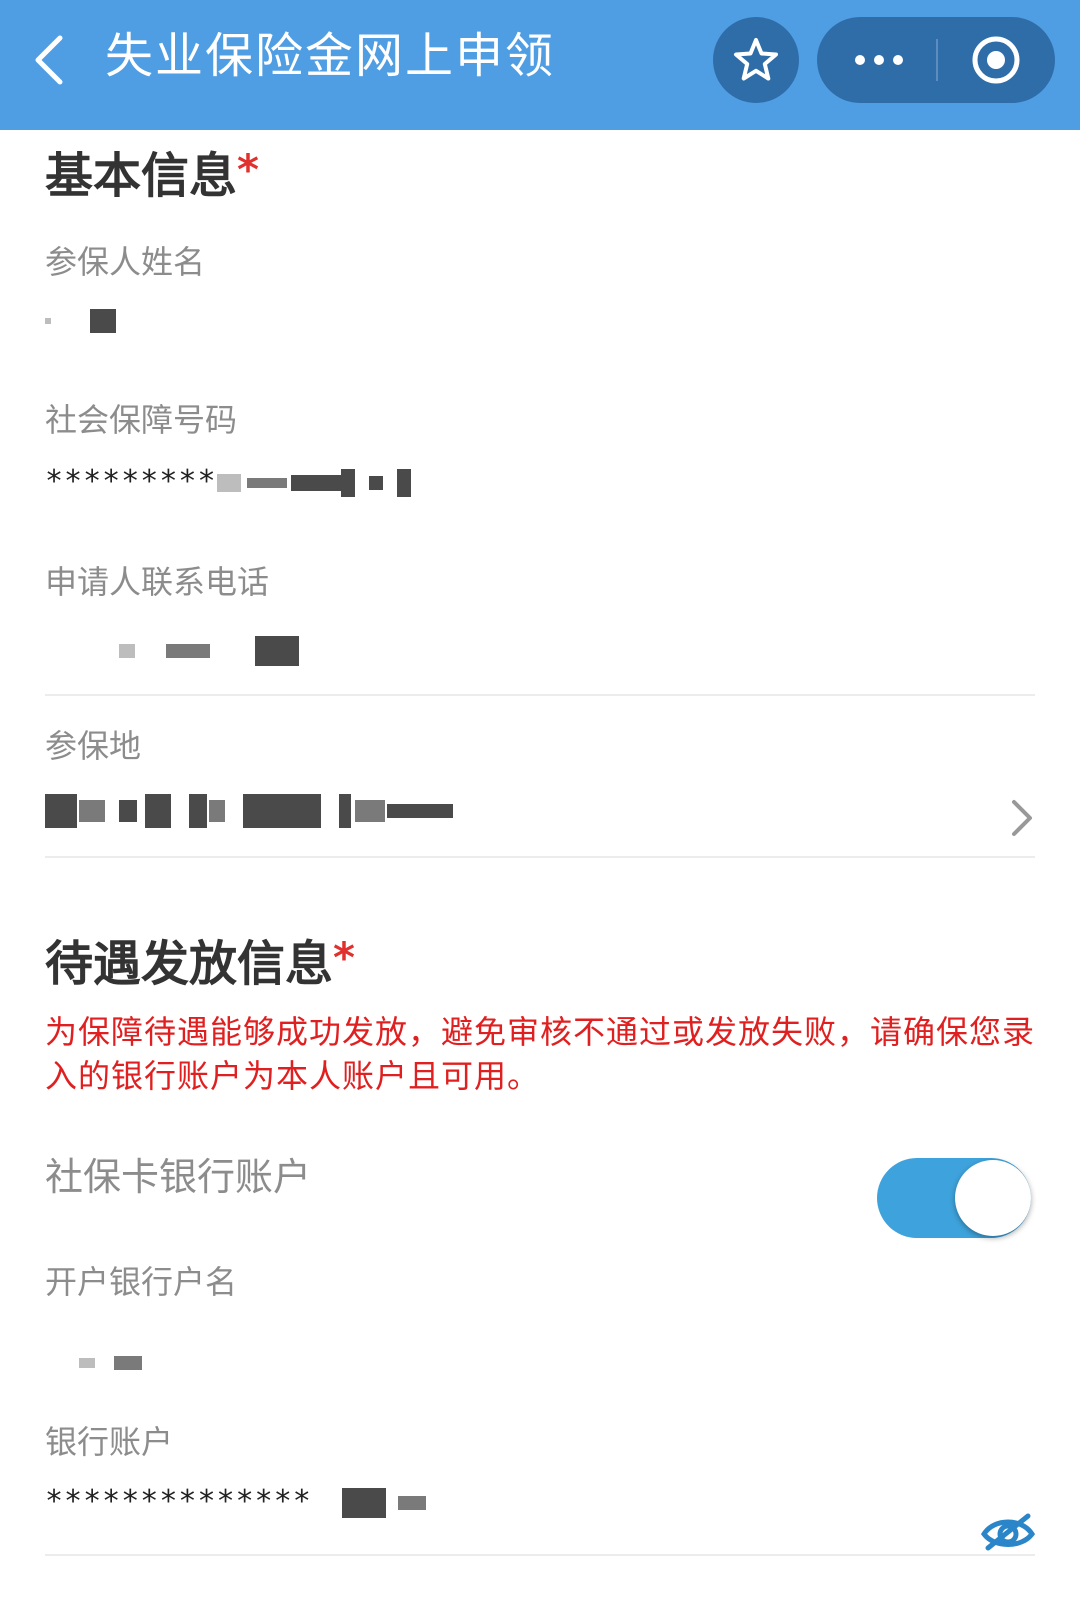 The width and height of the screenshot is (1080, 1599). Describe the element at coordinates (1008, 1532) in the screenshot. I see `eye-icon` at that location.